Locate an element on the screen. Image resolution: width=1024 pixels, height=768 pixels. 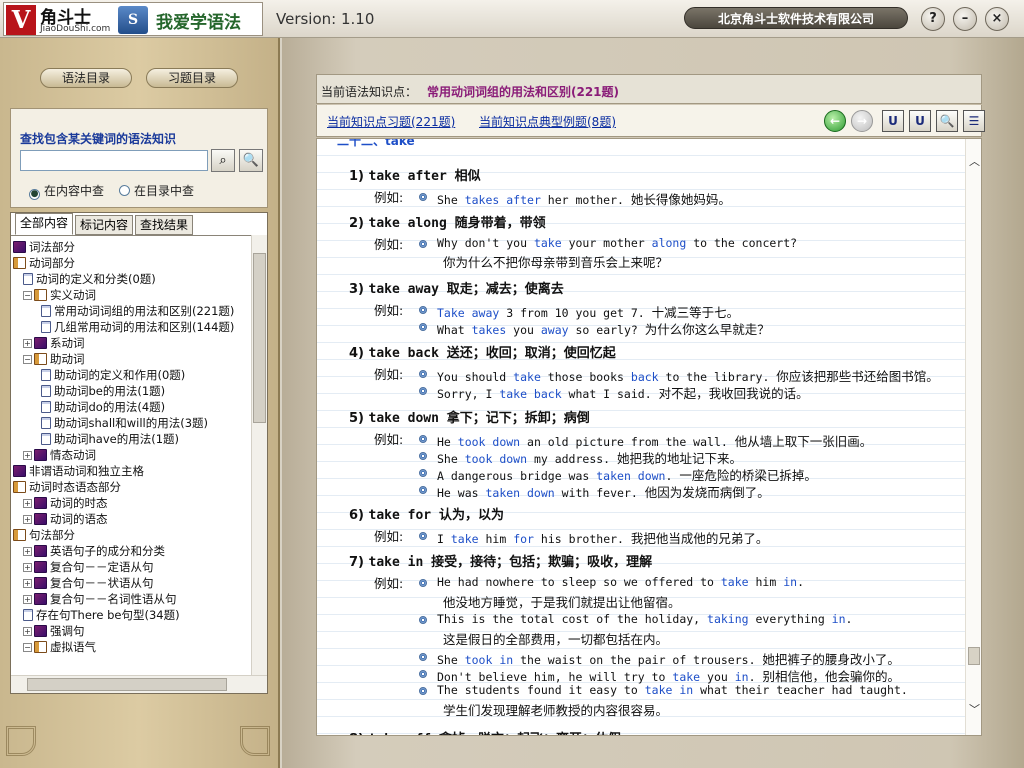
tree-item: 助动词shall和will的用法(3题) is located at coordinates (124, 423).